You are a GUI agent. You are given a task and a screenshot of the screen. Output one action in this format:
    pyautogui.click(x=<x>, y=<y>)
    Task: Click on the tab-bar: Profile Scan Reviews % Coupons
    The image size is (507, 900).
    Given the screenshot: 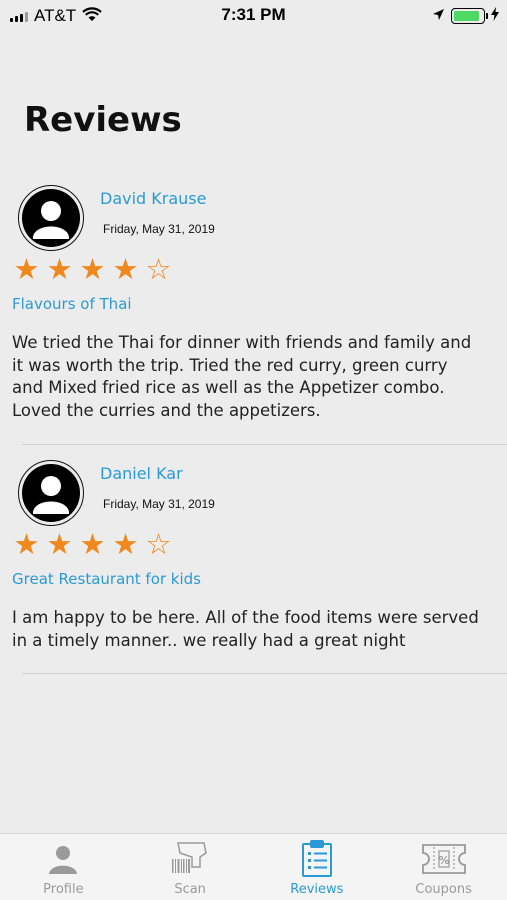 What is the action you would take?
    pyautogui.click(x=253, y=866)
    